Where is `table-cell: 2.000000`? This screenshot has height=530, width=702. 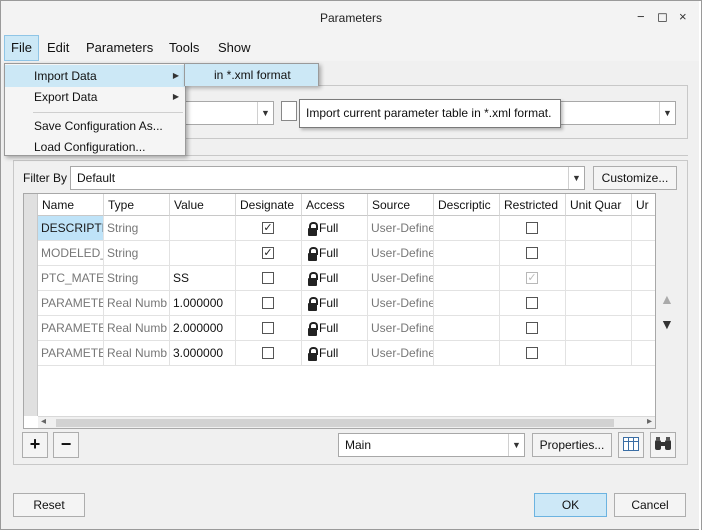 table-cell: 2.000000 is located at coordinates (203, 328).